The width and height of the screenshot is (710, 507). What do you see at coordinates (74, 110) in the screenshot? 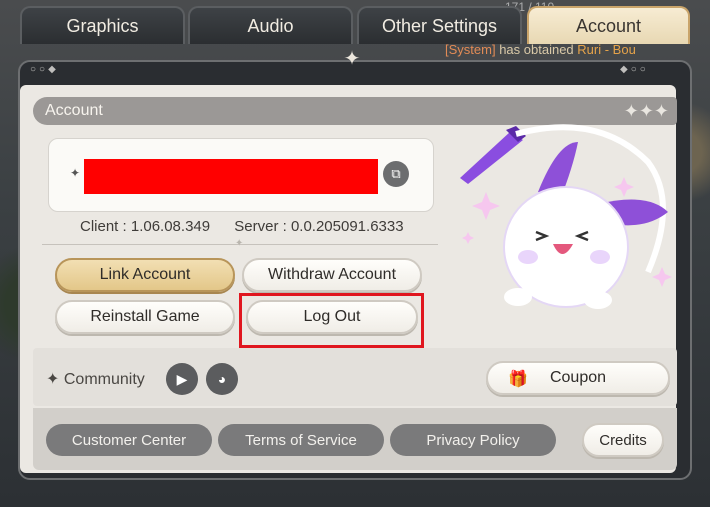
I see `section-title: Account` at bounding box center [74, 110].